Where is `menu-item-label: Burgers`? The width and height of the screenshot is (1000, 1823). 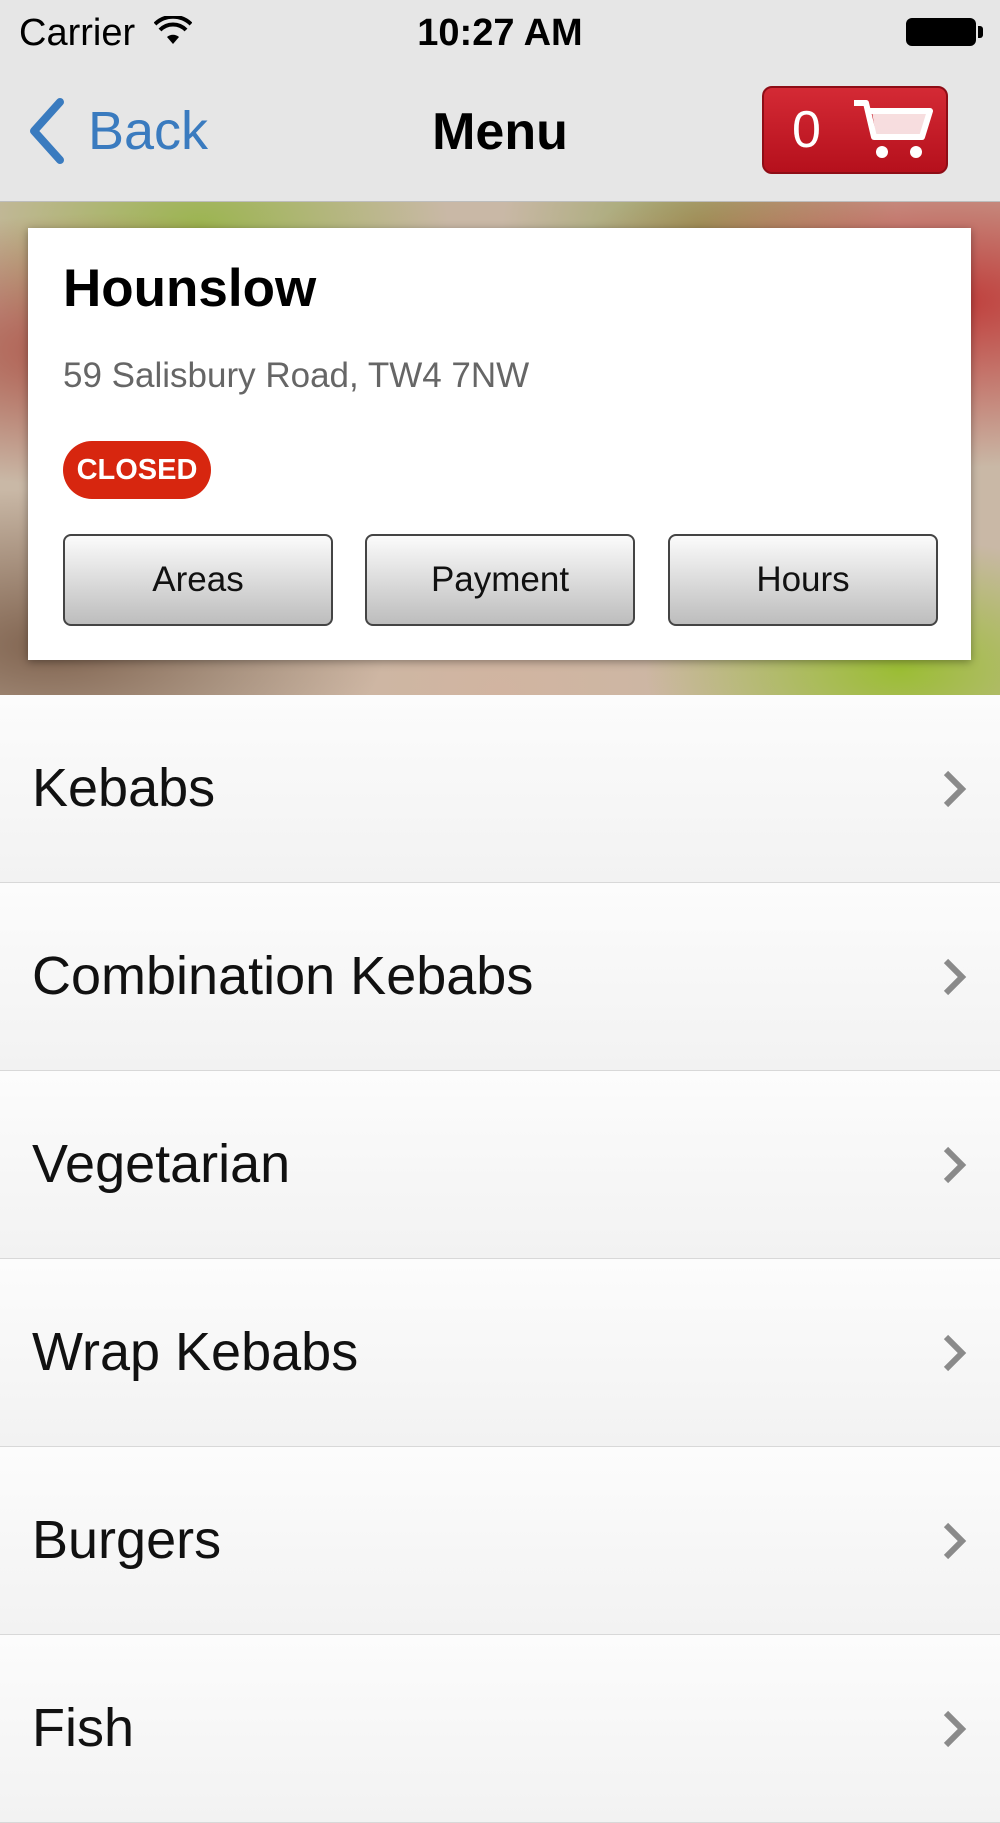
menu-item-label: Burgers is located at coordinates (127, 1540).